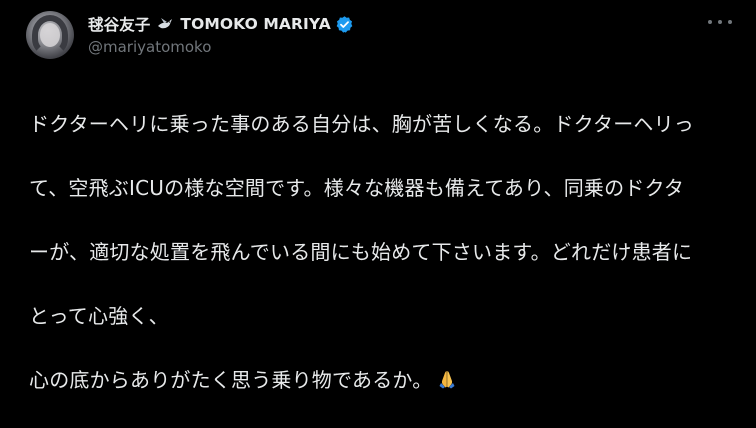 This screenshot has height=428, width=756. I want to click on verified-badge-icon, so click(344, 24).